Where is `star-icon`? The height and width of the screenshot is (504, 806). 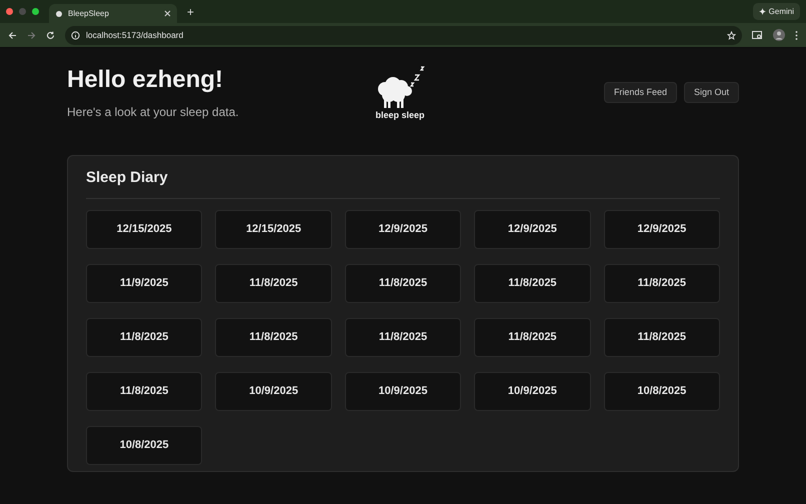
star-icon is located at coordinates (731, 35).